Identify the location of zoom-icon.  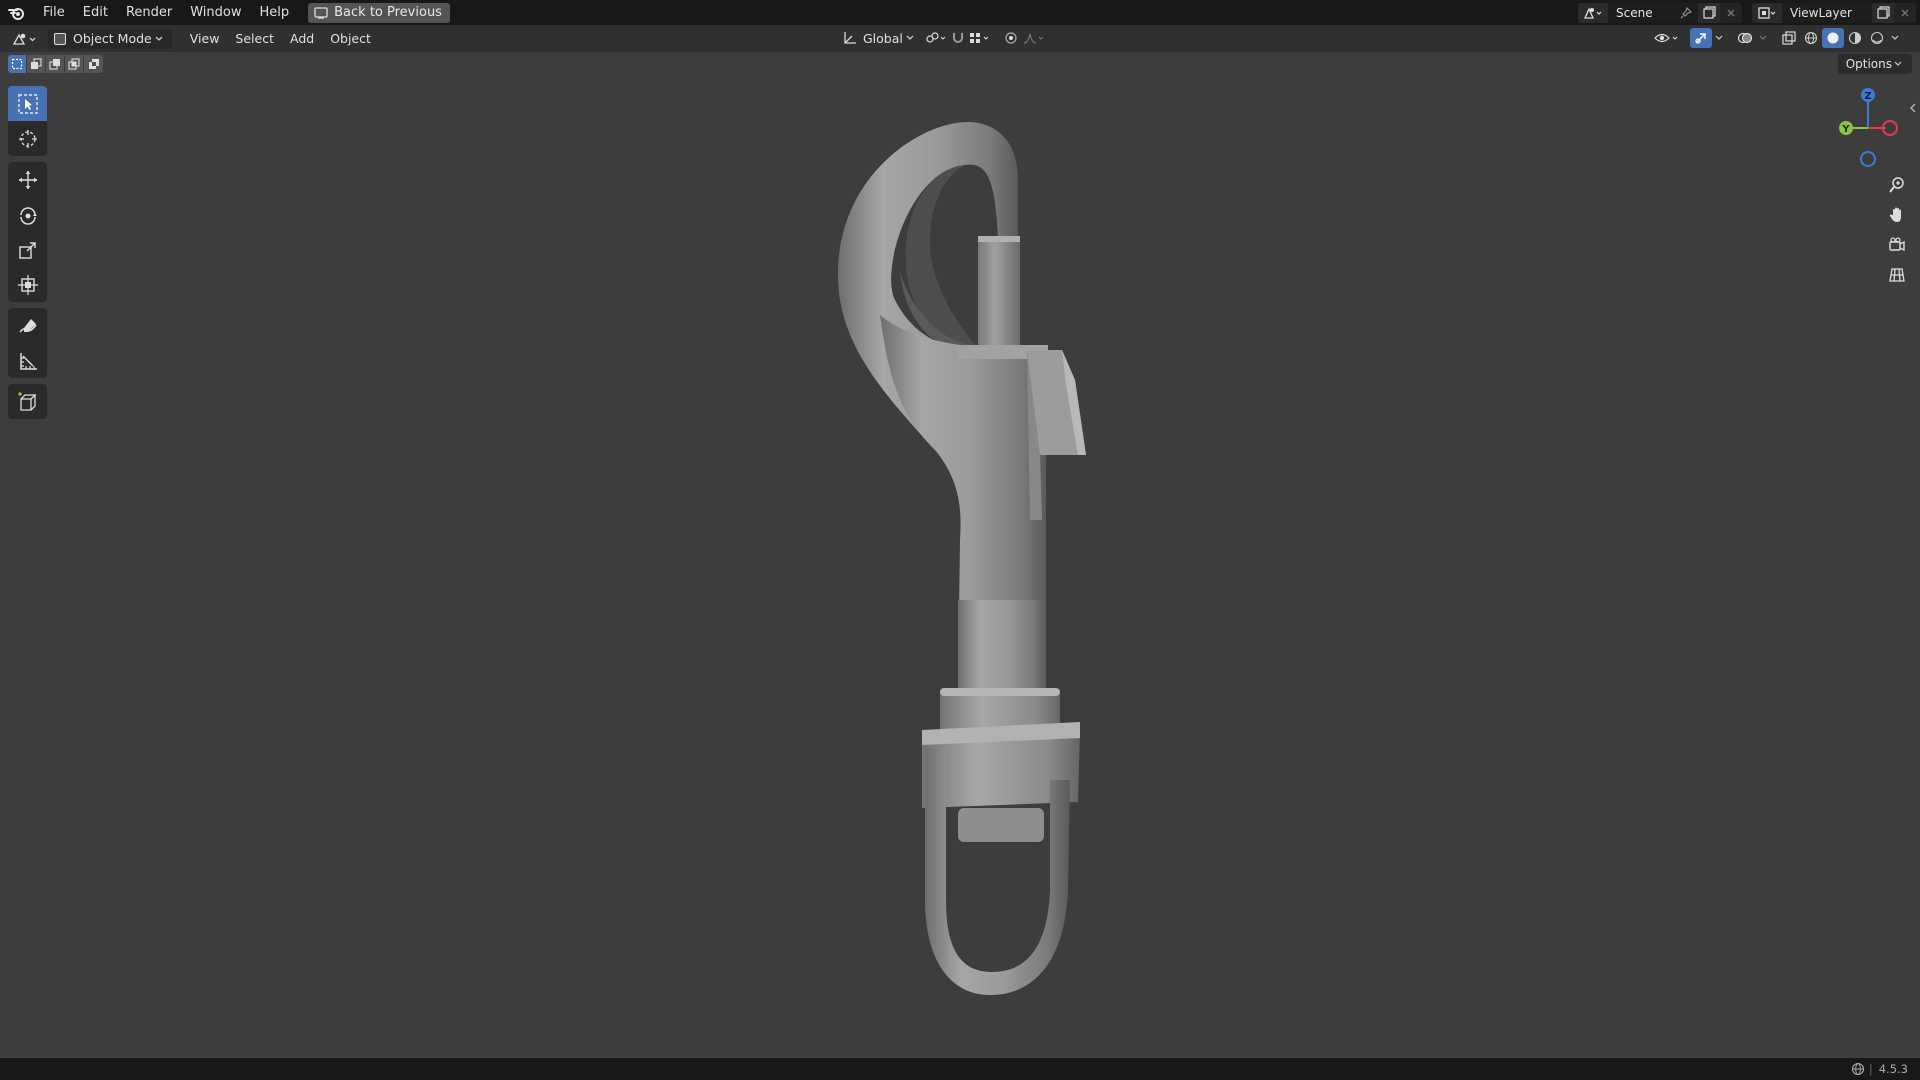
(1897, 185).